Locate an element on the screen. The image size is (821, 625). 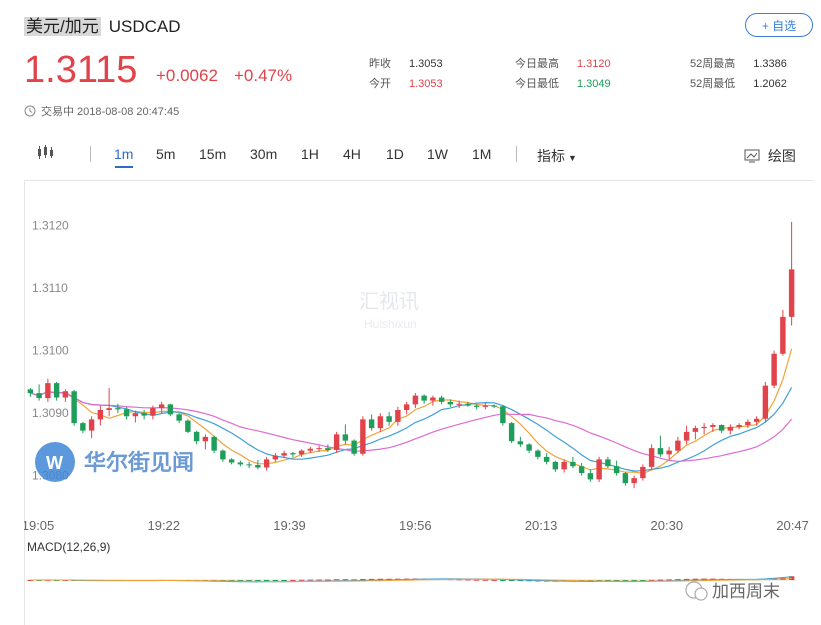
instrument-title: 美元/加元 USDCAD is located at coordinates (102, 24).